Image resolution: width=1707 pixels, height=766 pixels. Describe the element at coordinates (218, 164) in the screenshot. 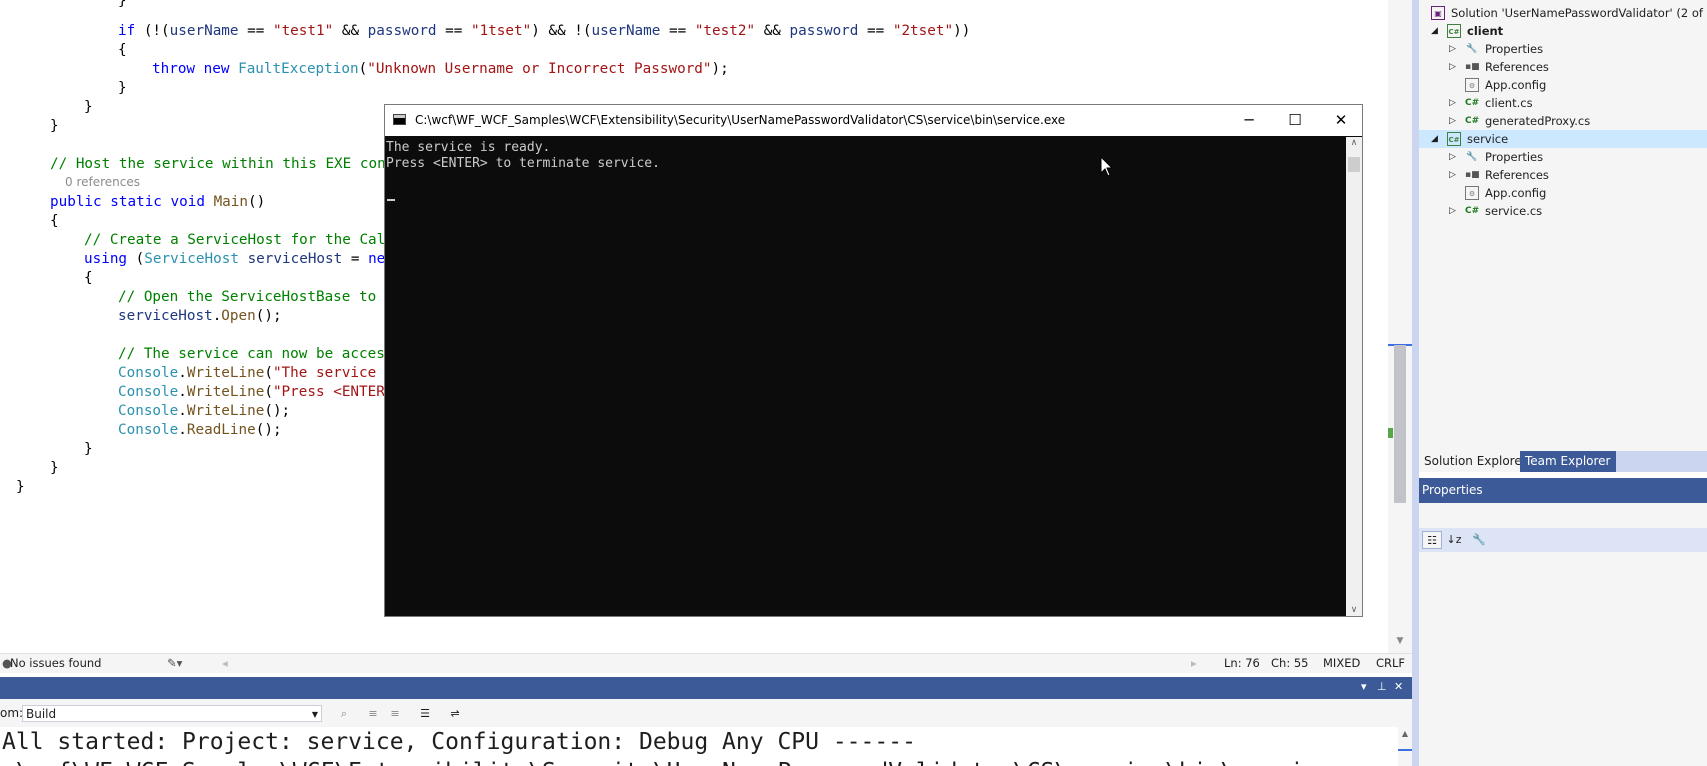

I see `code-line: // Host the service within this EXE con` at that location.